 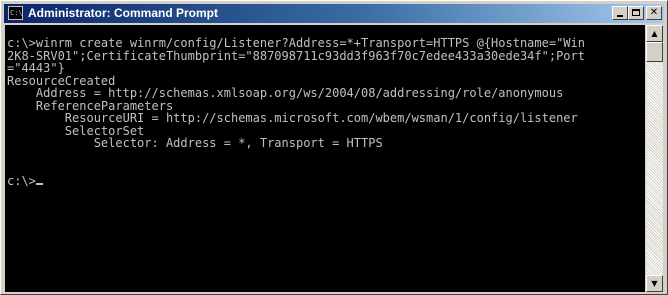 I want to click on maximize-icon, so click(x=636, y=12).